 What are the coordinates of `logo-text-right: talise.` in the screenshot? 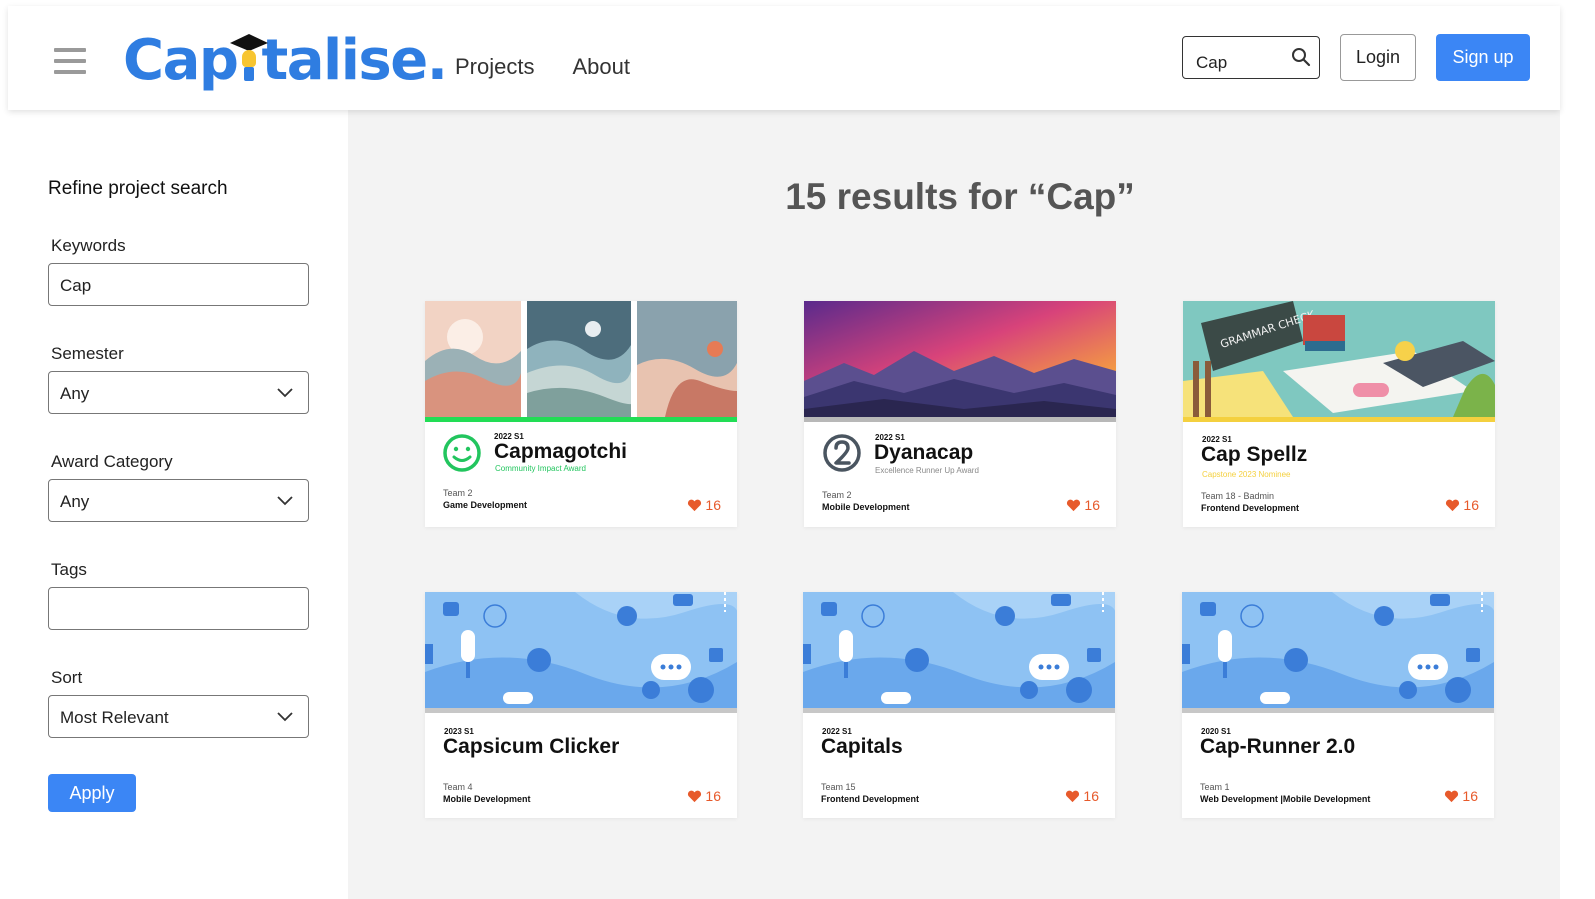 It's located at (354, 60).